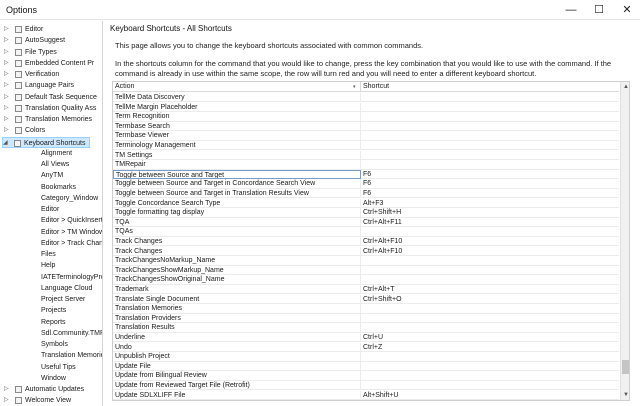 The width and height of the screenshot is (640, 406). Describe the element at coordinates (53, 74) in the screenshot. I see `tree-item: ▷ Verification` at that location.